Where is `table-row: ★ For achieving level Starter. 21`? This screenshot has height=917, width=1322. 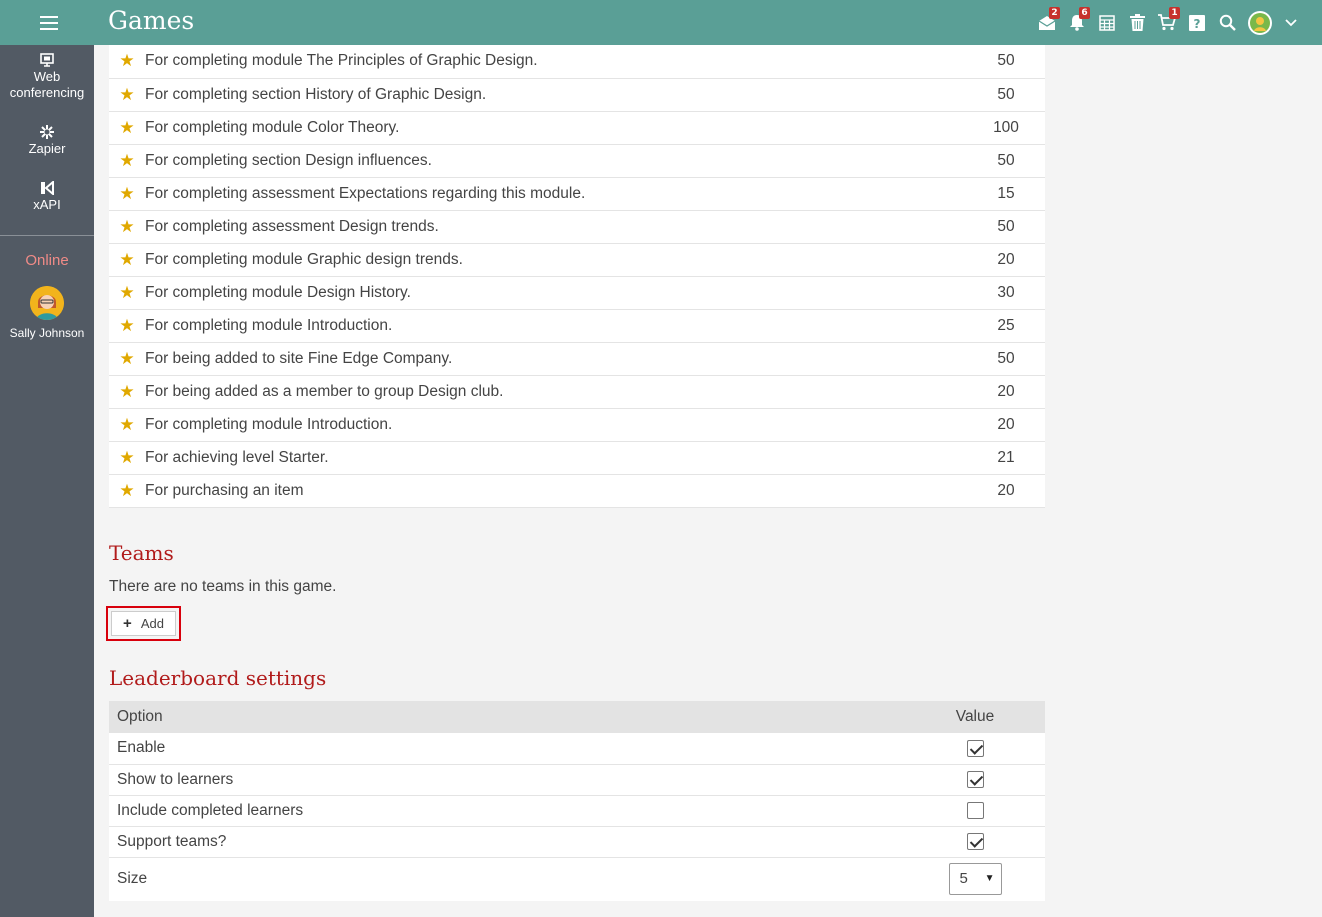
table-row: ★ For achieving level Starter. 21 is located at coordinates (577, 458).